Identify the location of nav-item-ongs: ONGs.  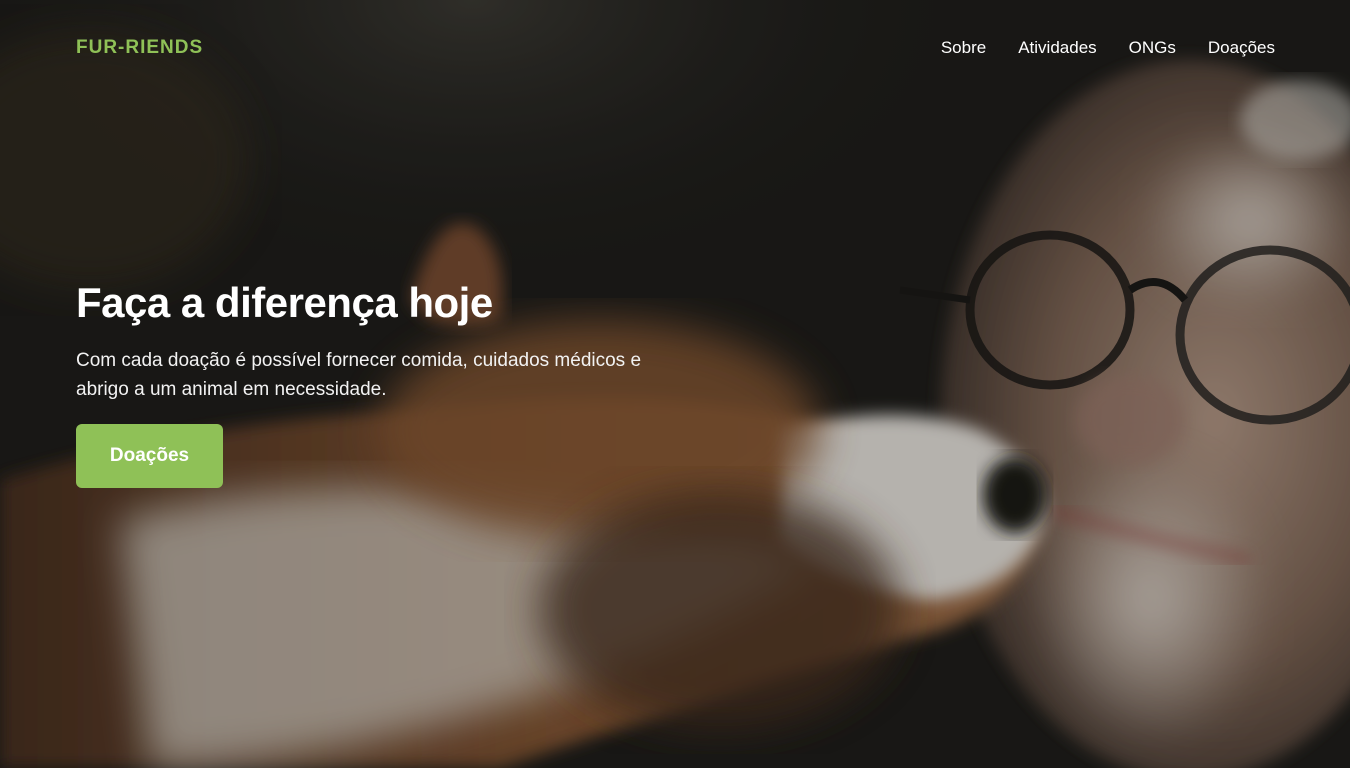
(1152, 48).